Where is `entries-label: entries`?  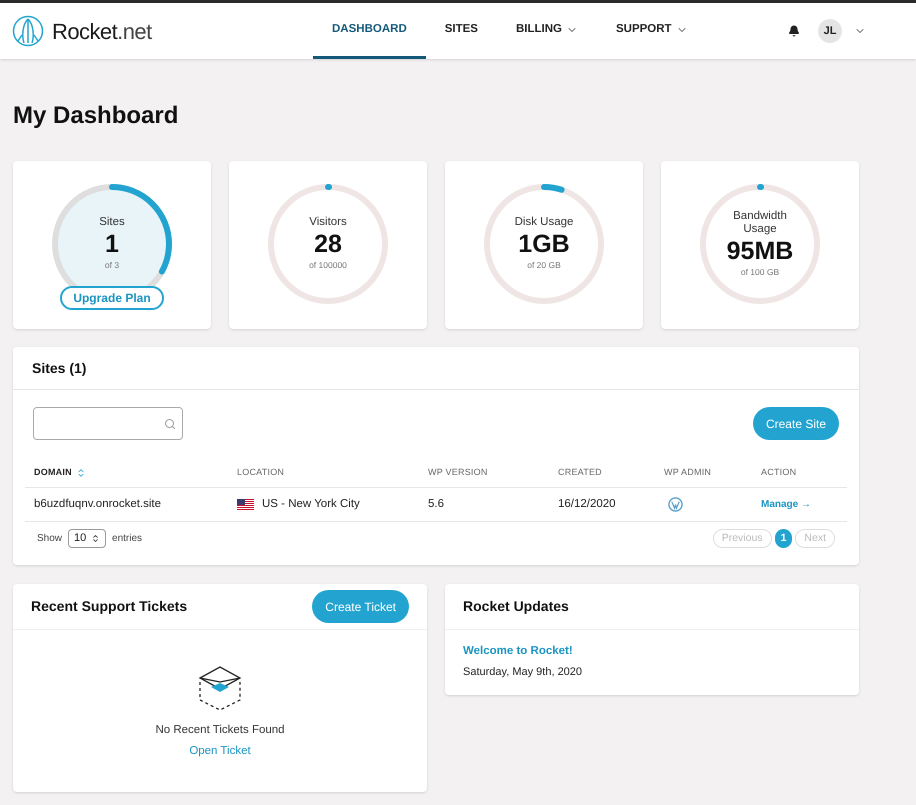
entries-label: entries is located at coordinates (127, 539).